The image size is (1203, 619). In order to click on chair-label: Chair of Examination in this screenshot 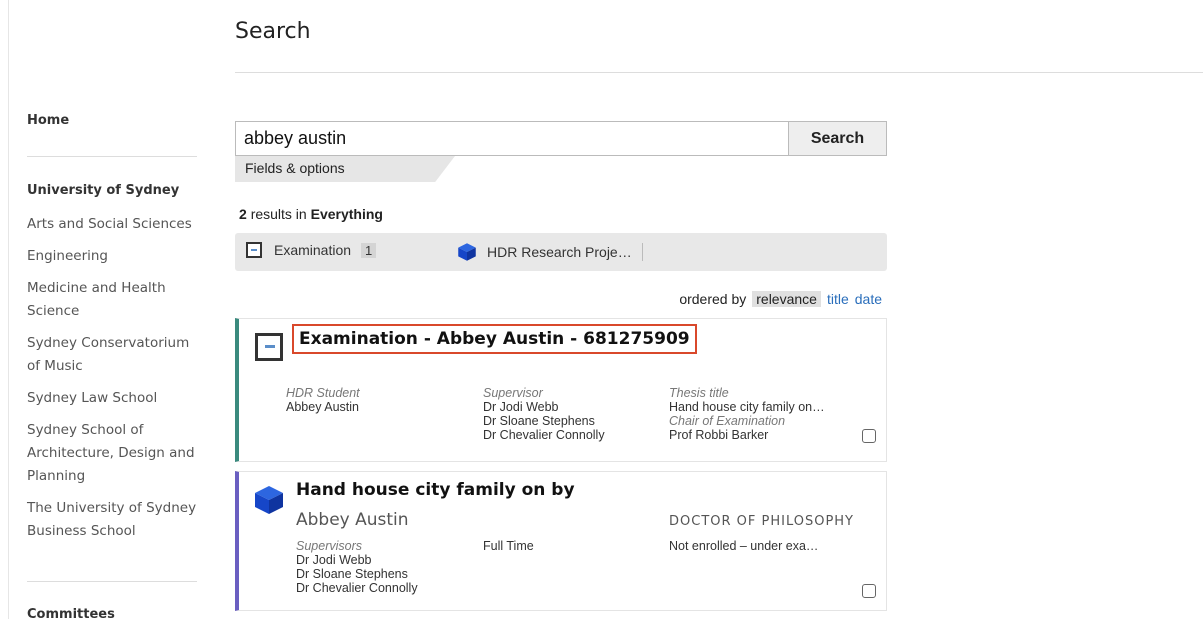, I will do `click(727, 421)`.